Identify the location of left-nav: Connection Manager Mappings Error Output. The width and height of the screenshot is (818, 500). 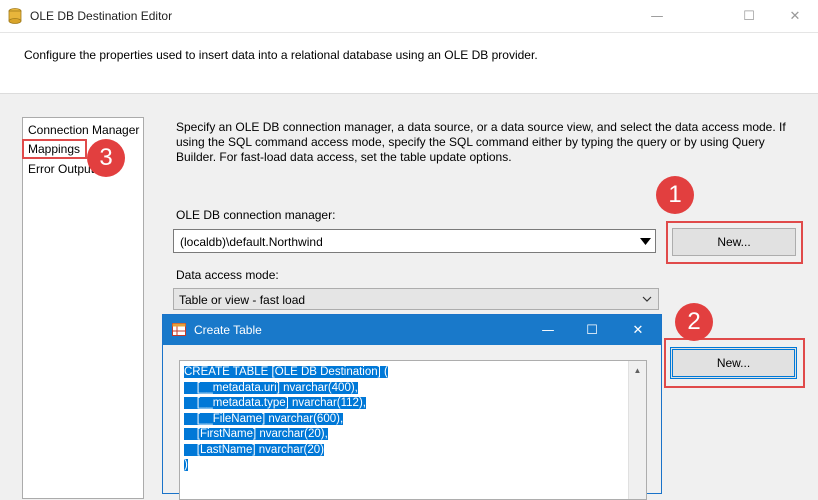
(83, 308).